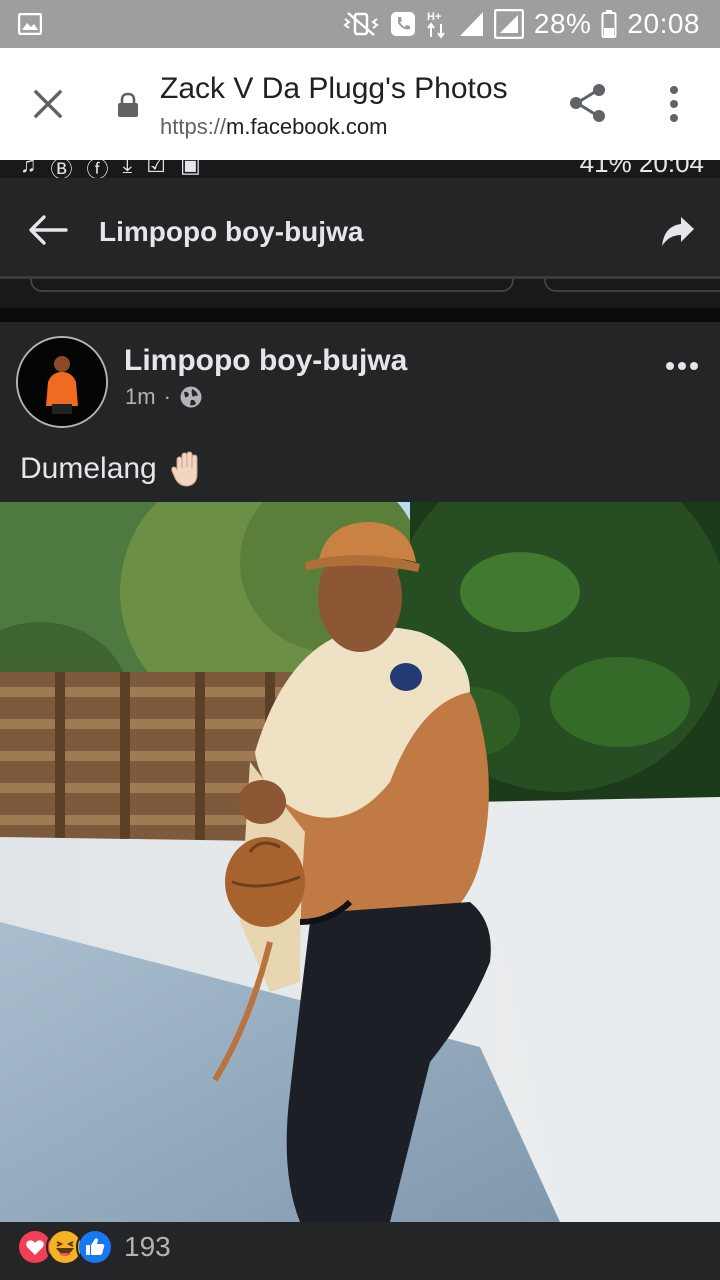 The height and width of the screenshot is (1280, 720). Describe the element at coordinates (128, 104) in the screenshot. I see `lock-icon` at that location.